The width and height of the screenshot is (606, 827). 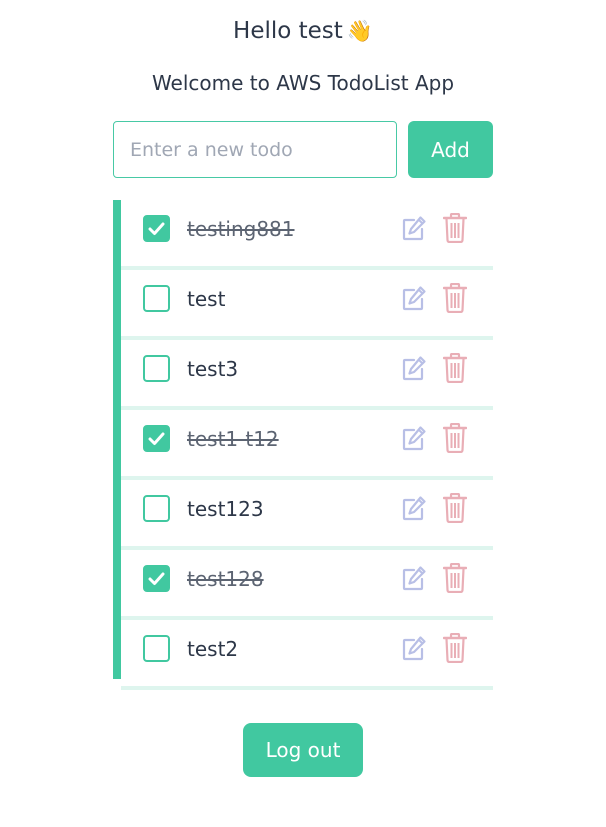 I want to click on greeting-text: Hello test, so click(x=288, y=31).